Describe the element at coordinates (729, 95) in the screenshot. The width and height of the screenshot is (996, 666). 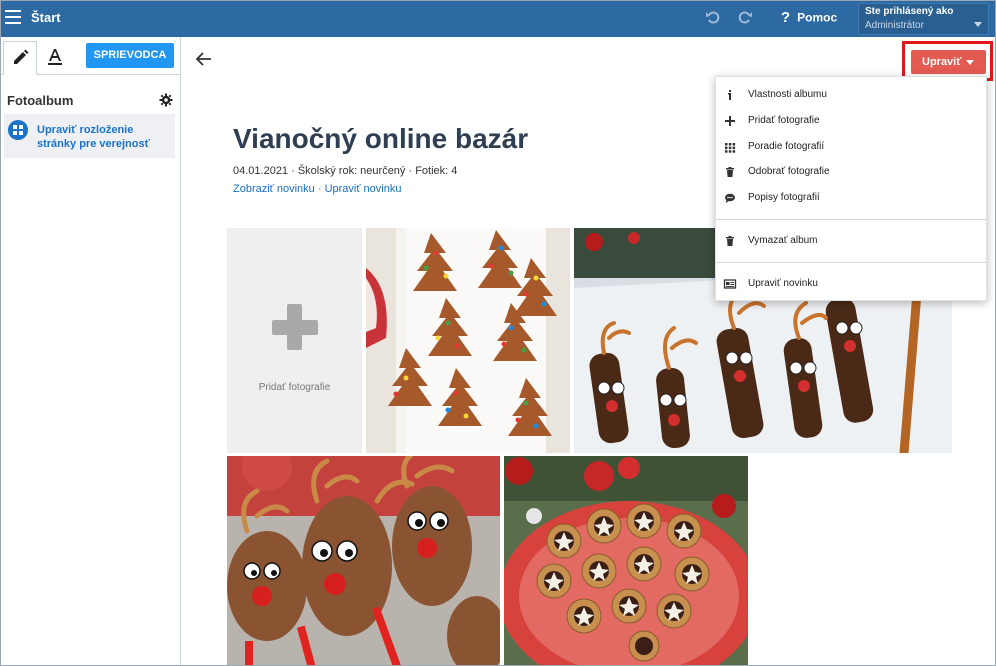
I see `info-icon` at that location.